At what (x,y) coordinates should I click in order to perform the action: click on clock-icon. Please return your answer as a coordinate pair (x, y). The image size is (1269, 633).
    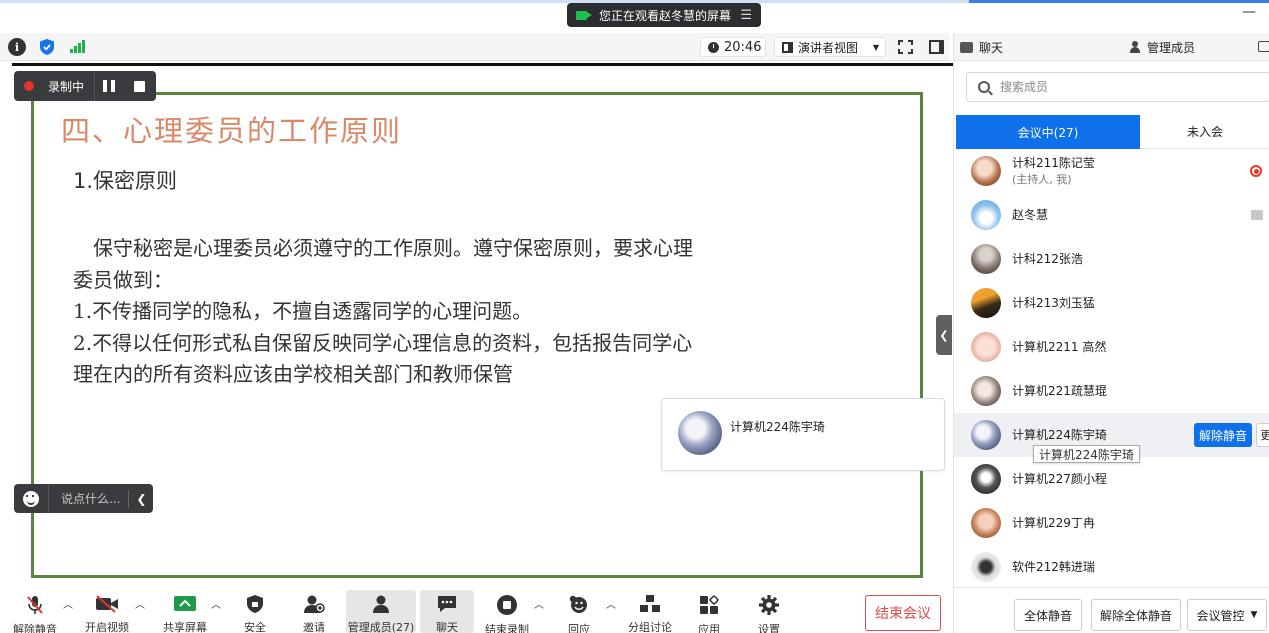
    Looking at the image, I should click on (713, 47).